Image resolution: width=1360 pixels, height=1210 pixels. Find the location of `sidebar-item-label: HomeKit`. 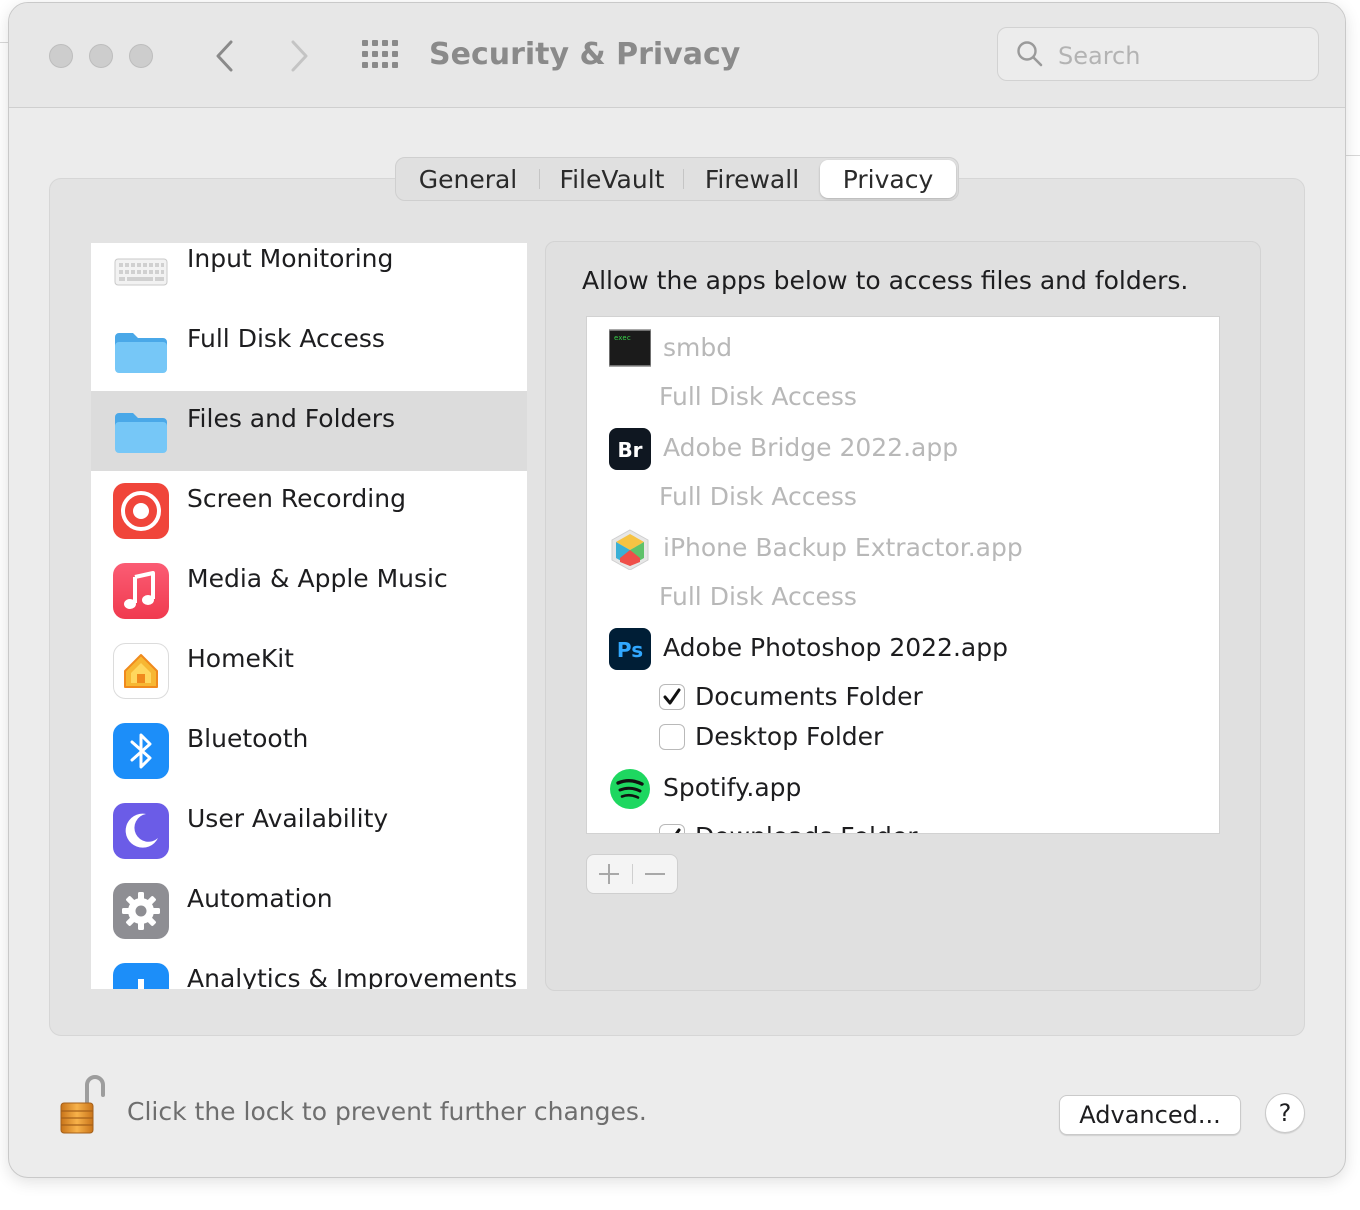

sidebar-item-label: HomeKit is located at coordinates (240, 658).